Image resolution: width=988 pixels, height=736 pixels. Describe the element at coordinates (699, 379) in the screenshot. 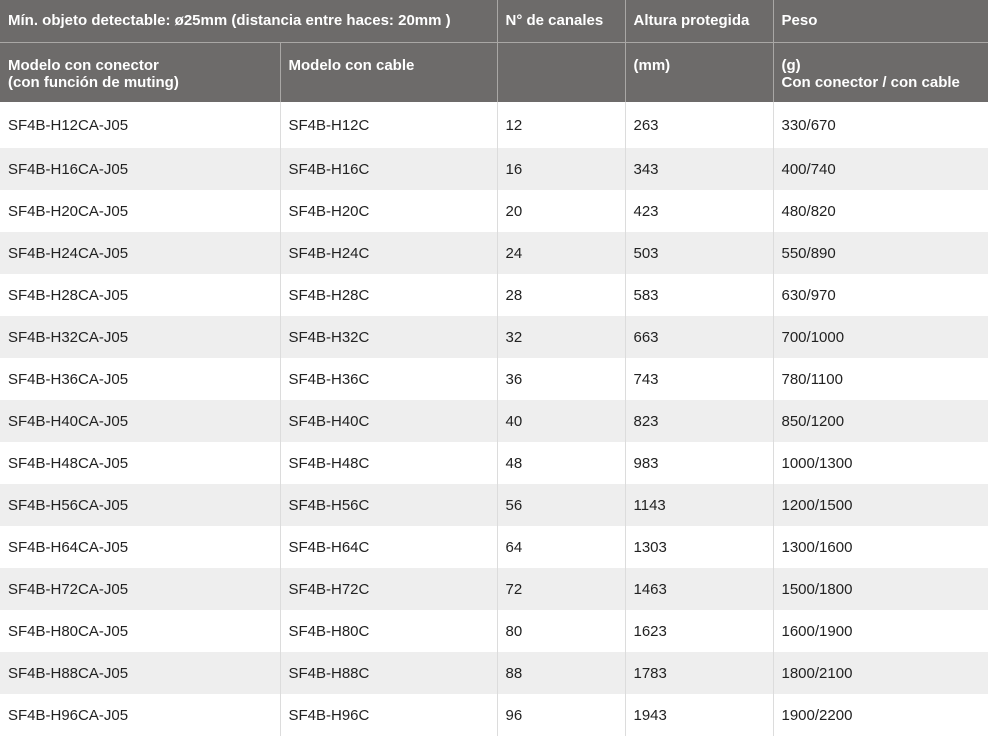

I see `cell-height: 743` at that location.